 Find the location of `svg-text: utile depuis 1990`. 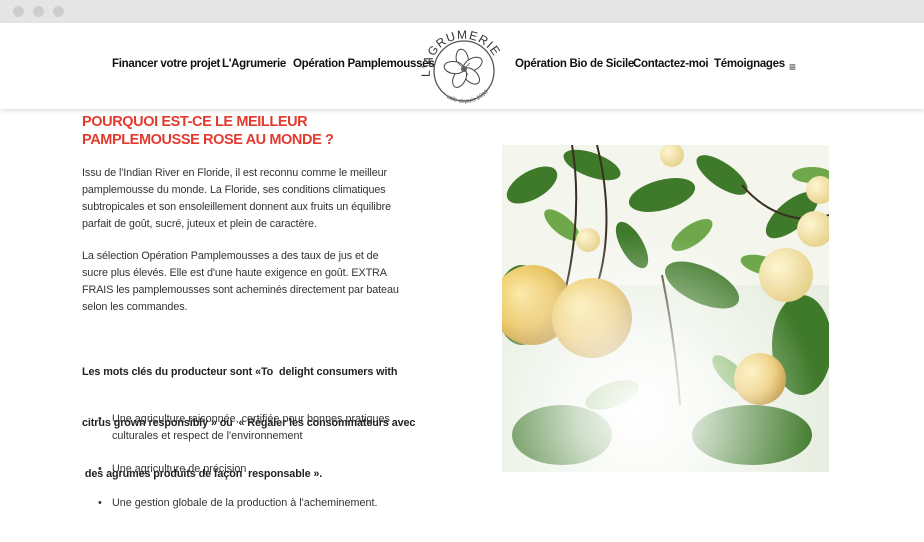

svg-text: utile depuis 1990 is located at coordinates (468, 97).